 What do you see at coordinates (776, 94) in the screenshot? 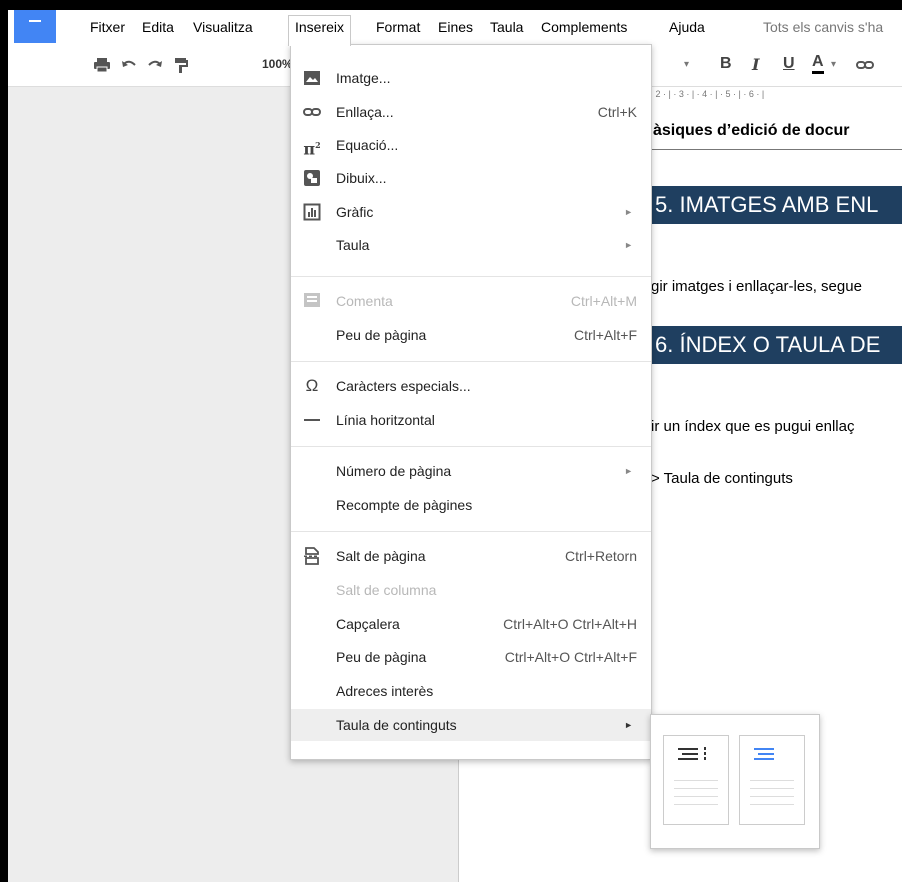
I see `ruler: · 2 · | · 3 · | · 4 · | · 5 · | · 6 · |` at bounding box center [776, 94].